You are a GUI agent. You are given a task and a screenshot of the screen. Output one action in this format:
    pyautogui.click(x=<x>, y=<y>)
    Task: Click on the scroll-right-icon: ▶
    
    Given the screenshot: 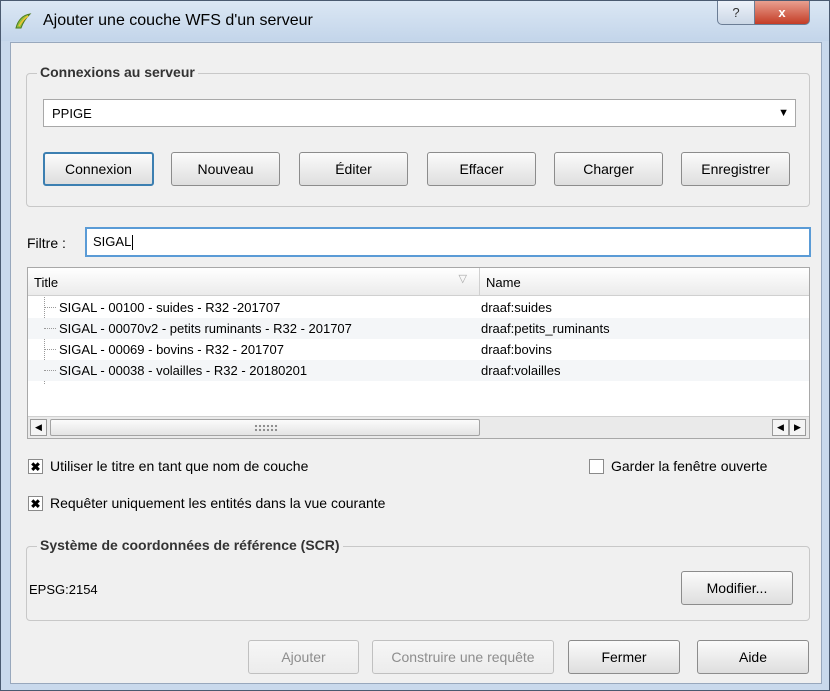 What is the action you would take?
    pyautogui.click(x=797, y=427)
    